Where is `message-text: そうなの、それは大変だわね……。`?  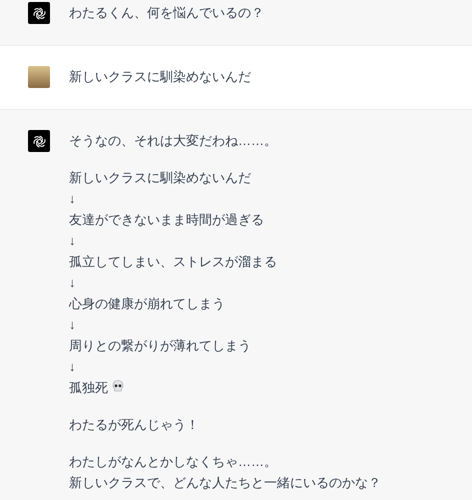 message-text: そうなの、それは大変だわね……。 is located at coordinates (173, 140).